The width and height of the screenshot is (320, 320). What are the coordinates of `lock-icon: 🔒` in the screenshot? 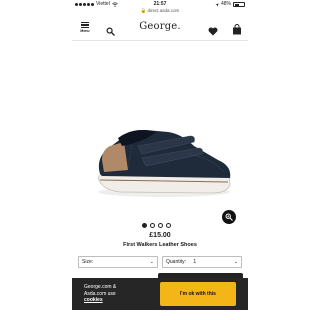 It's located at (143, 10).